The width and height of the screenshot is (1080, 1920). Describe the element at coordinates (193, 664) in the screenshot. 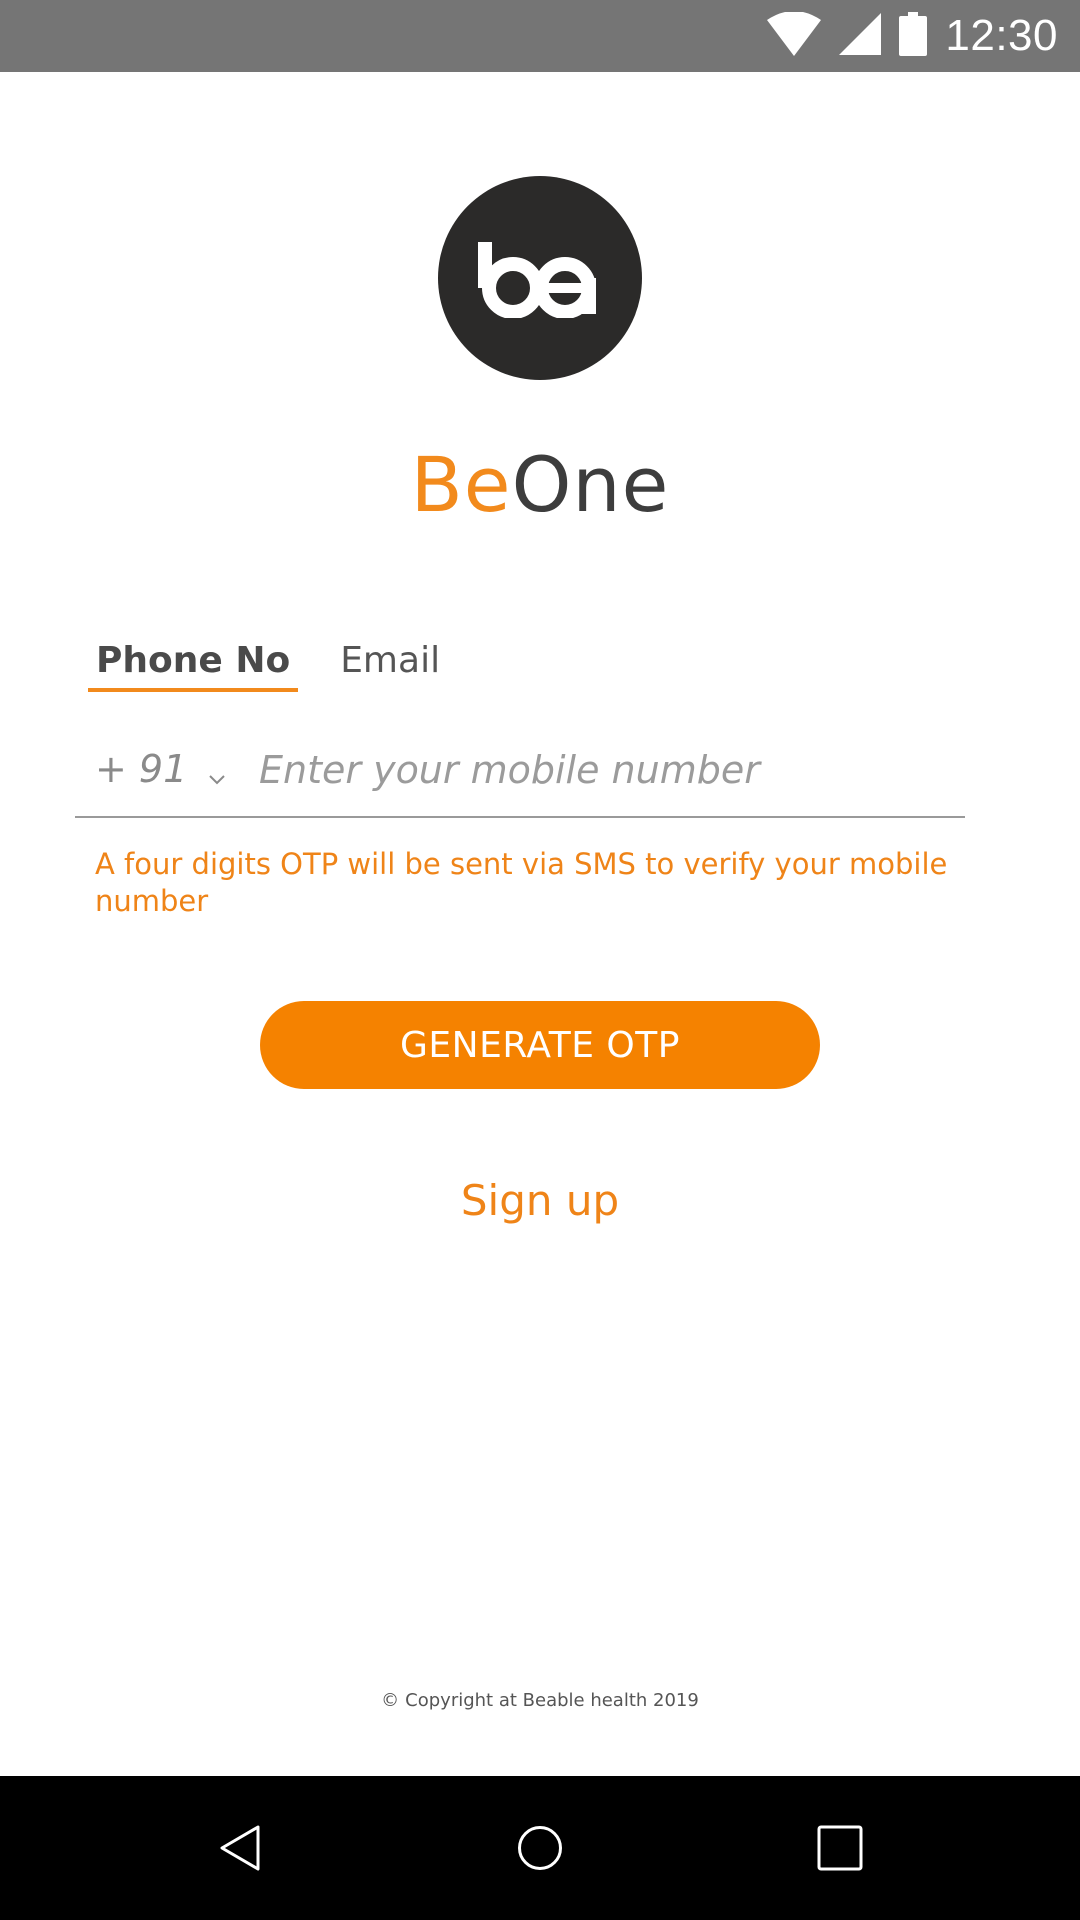

I see `tab-phone-no: Phone No` at that location.